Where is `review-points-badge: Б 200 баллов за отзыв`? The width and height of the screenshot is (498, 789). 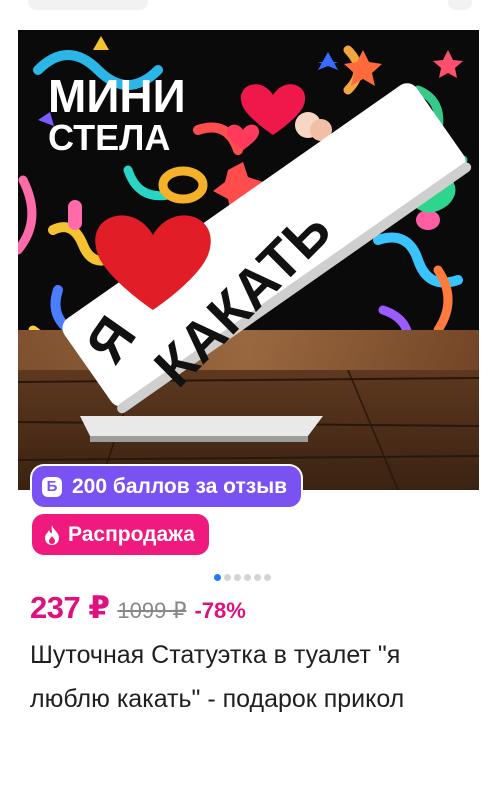 review-points-badge: Б 200 баллов за отзыв is located at coordinates (167, 486).